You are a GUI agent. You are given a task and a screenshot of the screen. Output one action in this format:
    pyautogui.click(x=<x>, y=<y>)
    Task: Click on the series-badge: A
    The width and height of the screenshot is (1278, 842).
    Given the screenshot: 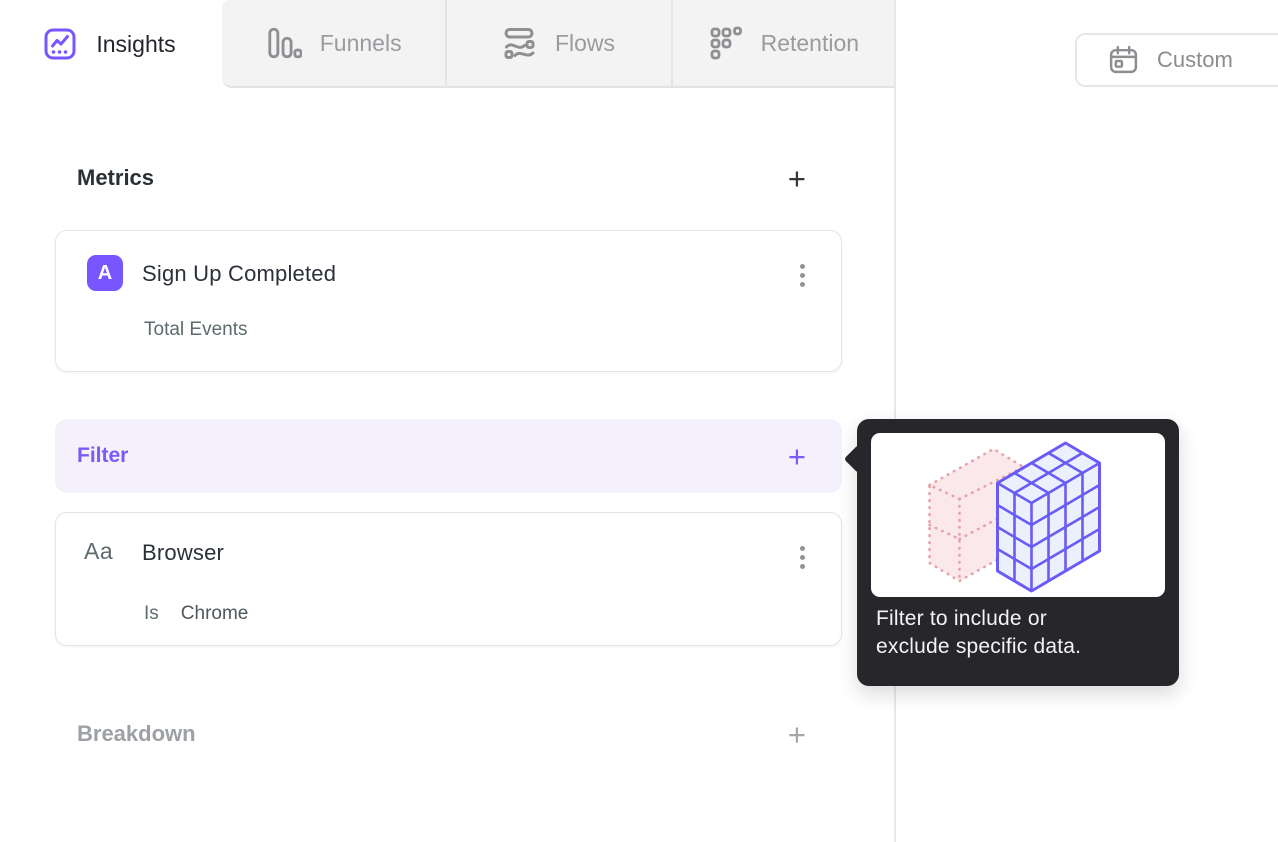 What is the action you would take?
    pyautogui.click(x=105, y=273)
    